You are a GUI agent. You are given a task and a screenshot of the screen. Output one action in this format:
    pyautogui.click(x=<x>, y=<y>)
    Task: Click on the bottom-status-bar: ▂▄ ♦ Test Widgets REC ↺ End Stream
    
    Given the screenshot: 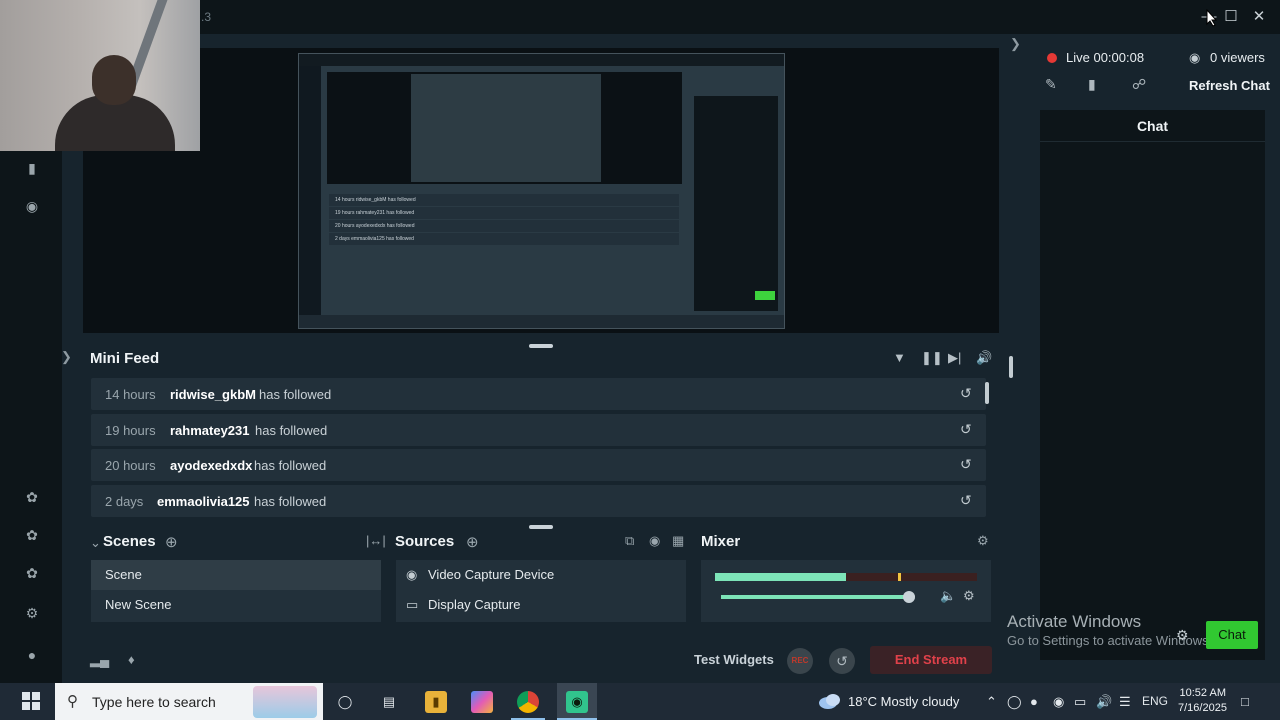 What is the action you would take?
    pyautogui.click(x=537, y=660)
    